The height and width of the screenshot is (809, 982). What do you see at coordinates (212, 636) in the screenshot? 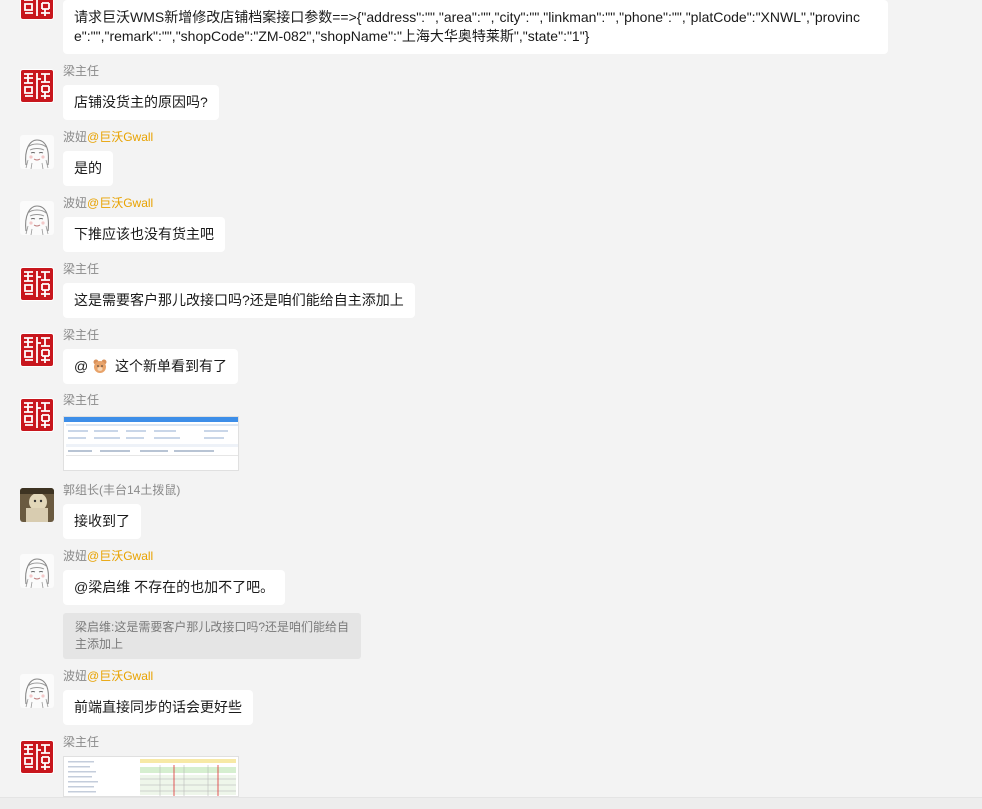
I see `quoted-message: 梁启维:这是需要客户那儿改接口吗?还是咱们能给自主添加上` at bounding box center [212, 636].